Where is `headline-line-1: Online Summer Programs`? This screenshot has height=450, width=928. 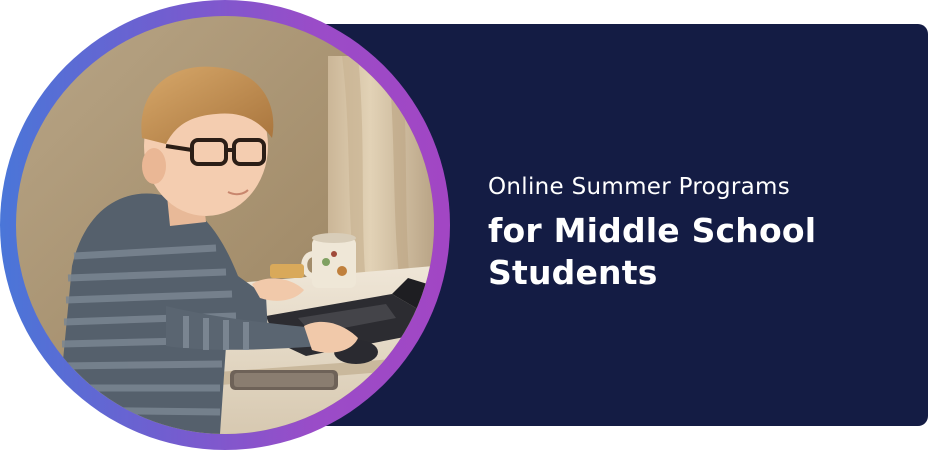
headline-line-1: Online Summer Programs is located at coordinates (639, 187).